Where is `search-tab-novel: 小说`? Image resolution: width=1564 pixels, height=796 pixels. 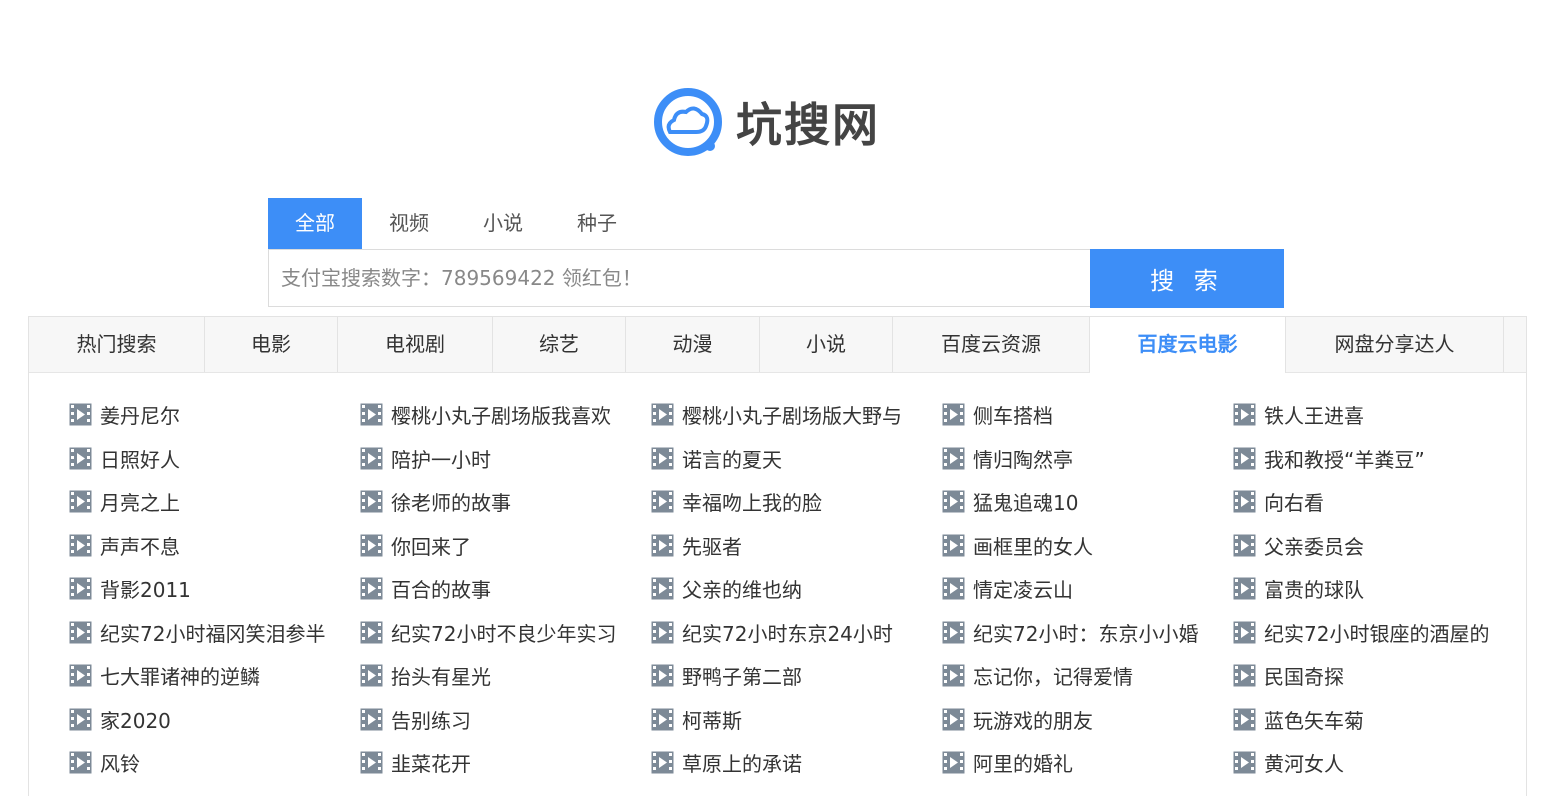
search-tab-novel: 小说 is located at coordinates (503, 223).